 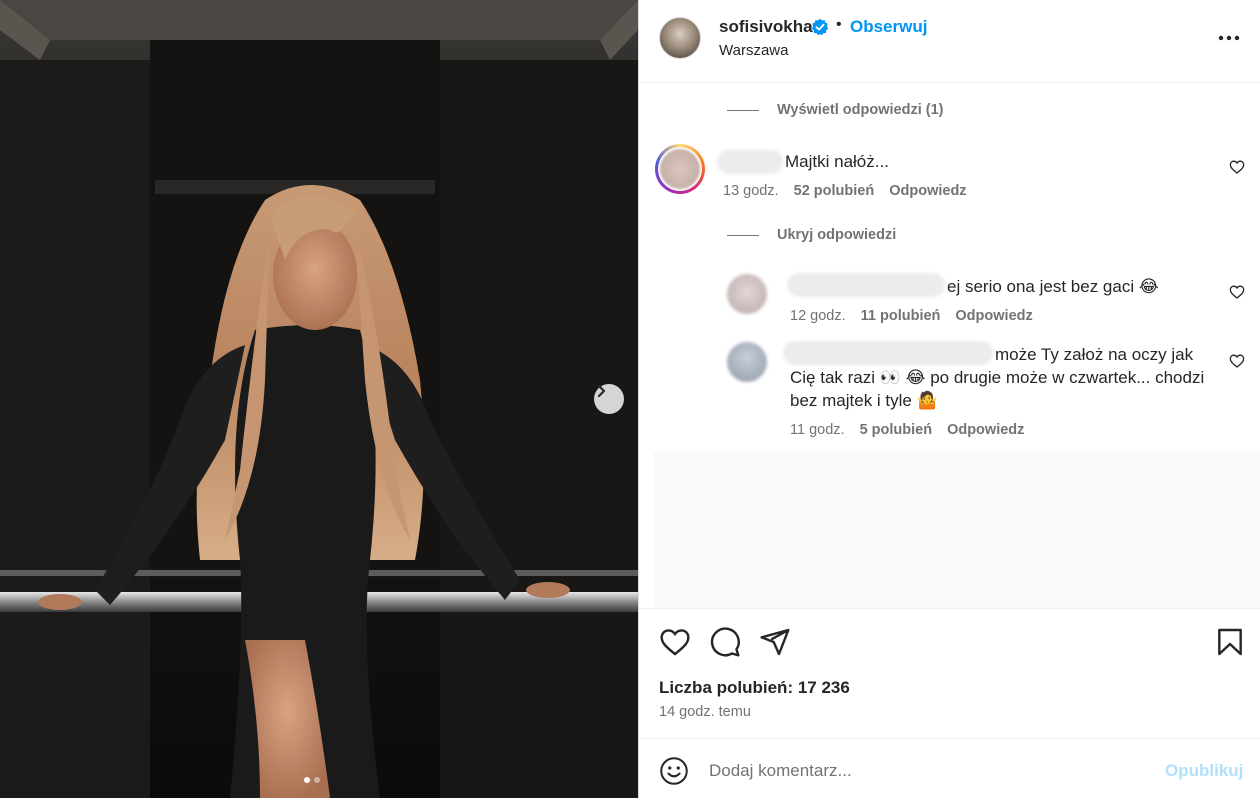 What do you see at coordinates (929, 771) in the screenshot?
I see `comment-input` at bounding box center [929, 771].